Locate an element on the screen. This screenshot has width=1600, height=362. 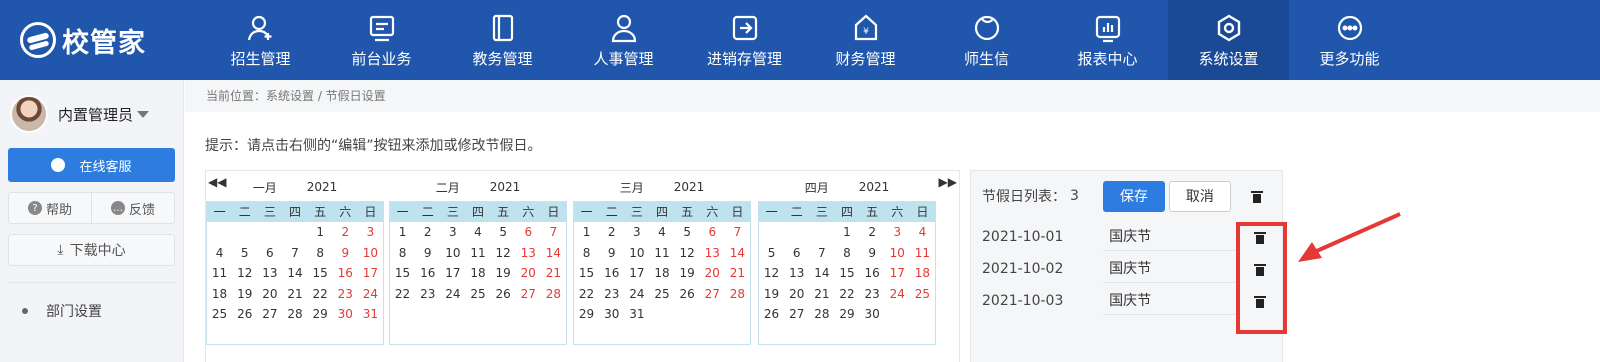
nav-item-user-add: 招生管理 is located at coordinates (260, 40).